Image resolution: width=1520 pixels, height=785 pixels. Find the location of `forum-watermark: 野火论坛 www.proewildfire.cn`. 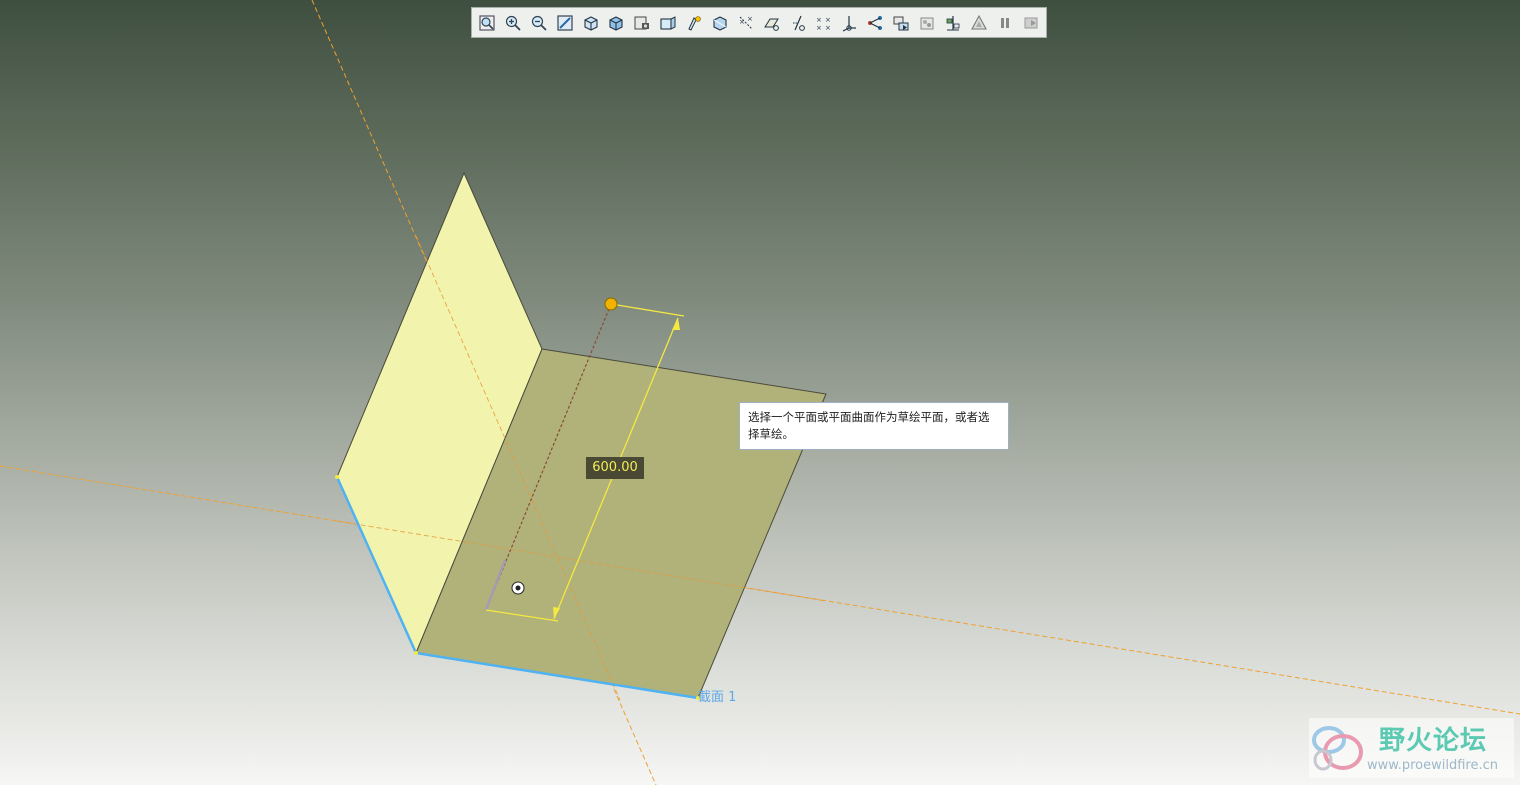

forum-watermark: 野火论坛 www.proewildfire.cn is located at coordinates (1411, 748).